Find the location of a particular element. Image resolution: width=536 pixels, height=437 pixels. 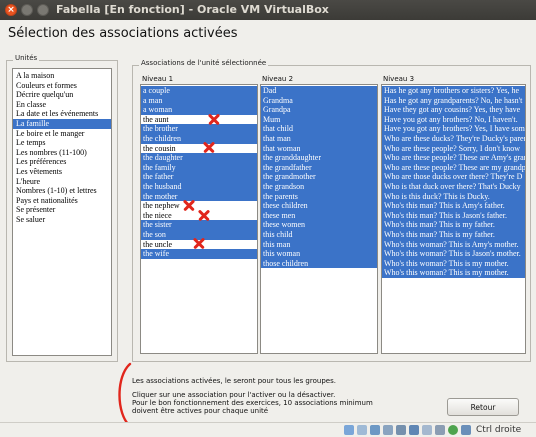

association-row: that man is located at coordinates (319, 138).